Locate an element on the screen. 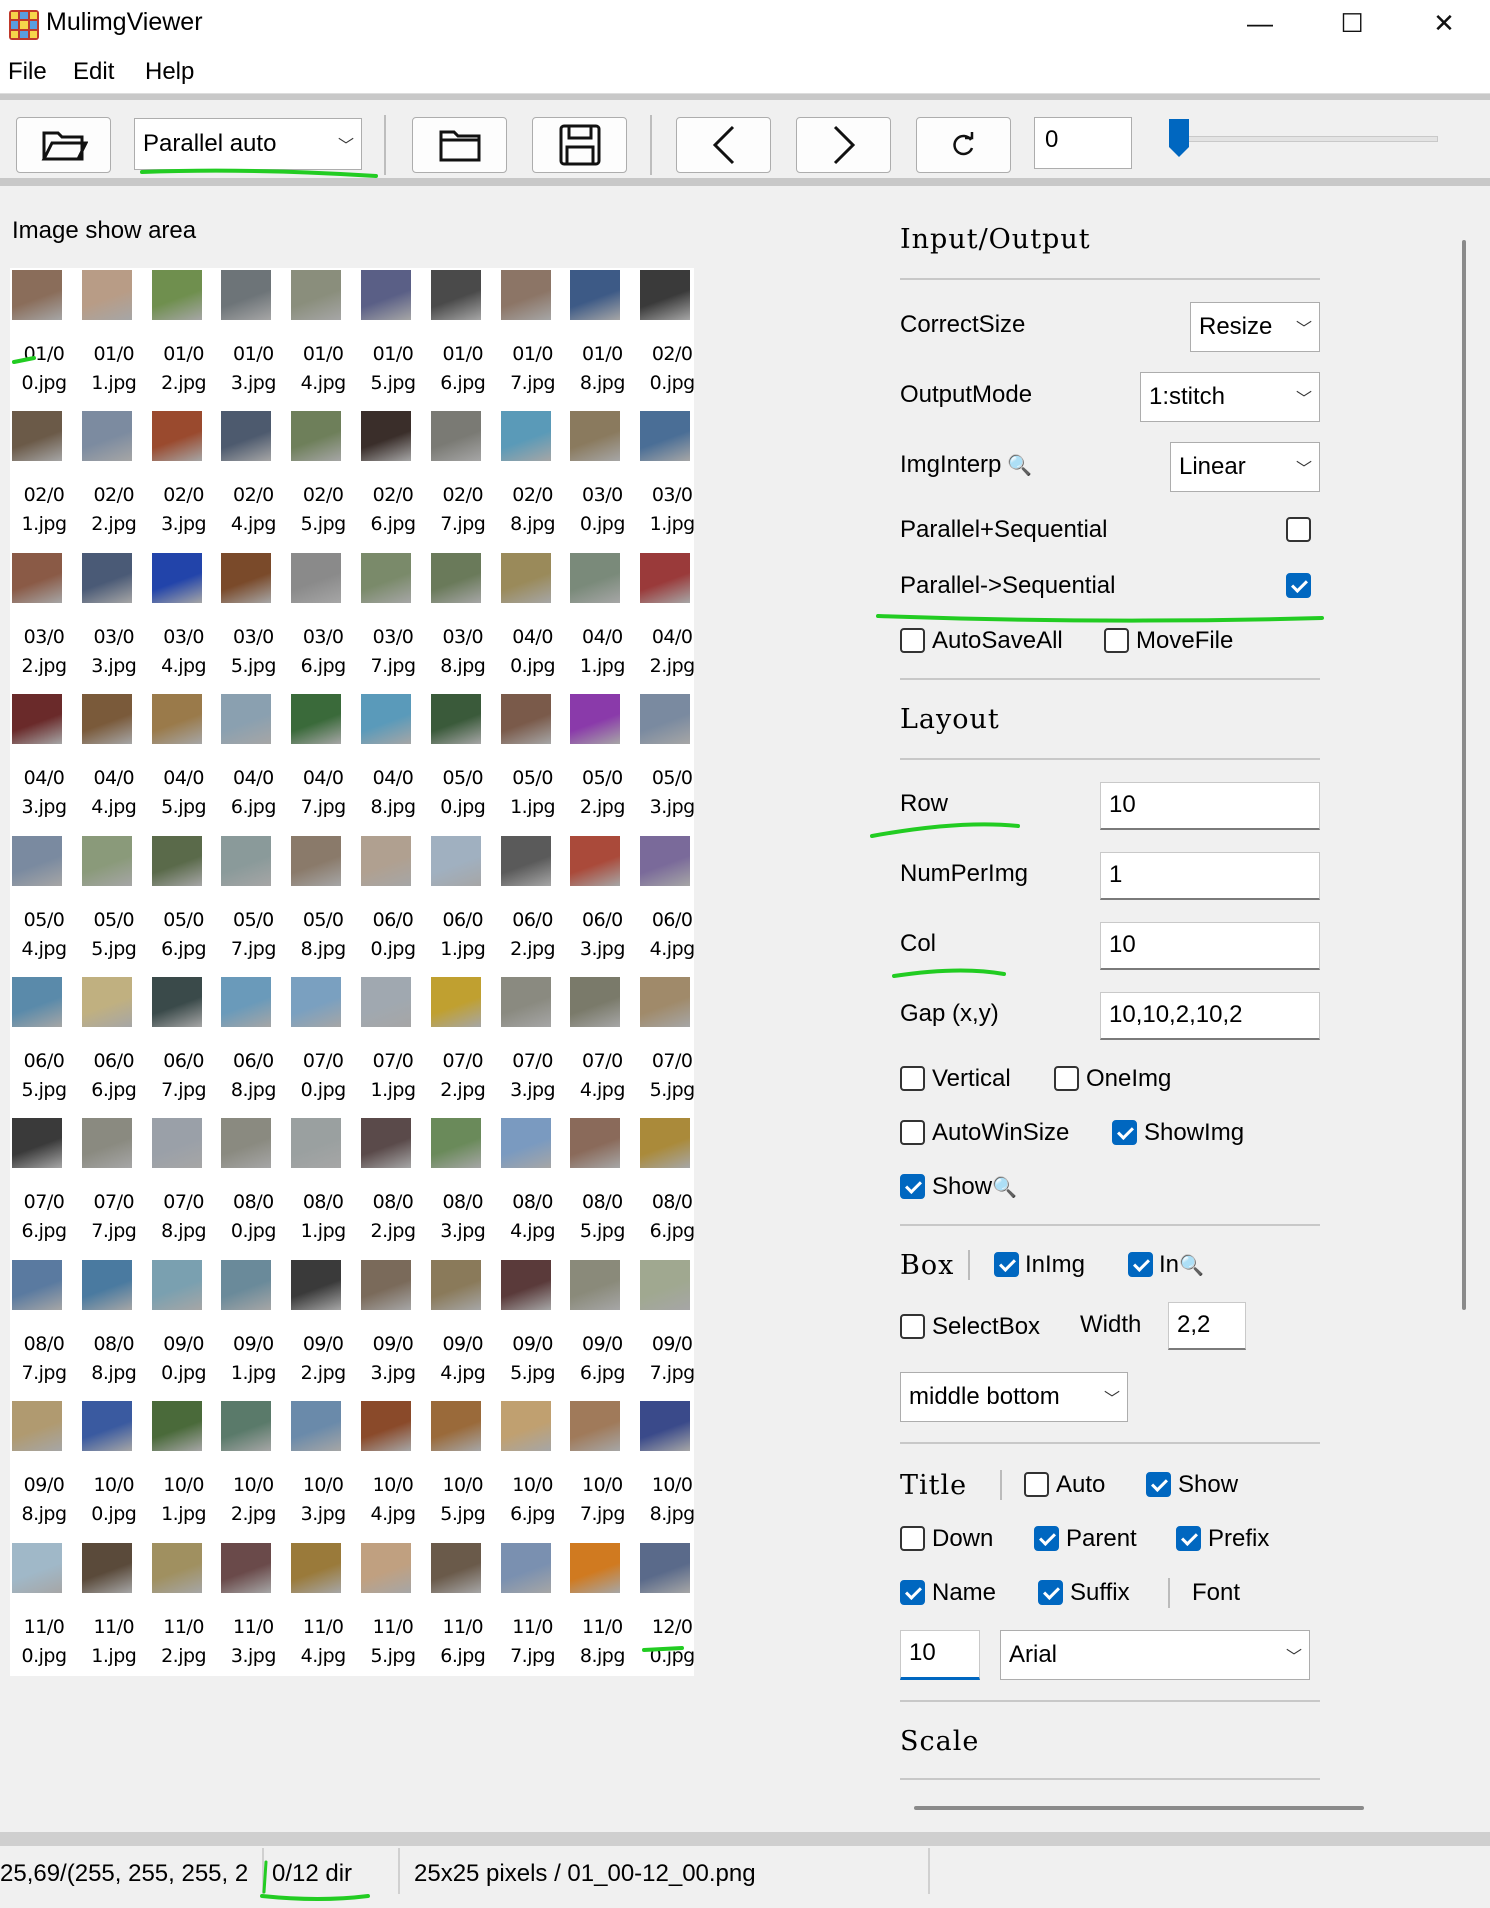 The image size is (1490, 1908). save-button is located at coordinates (579, 145).